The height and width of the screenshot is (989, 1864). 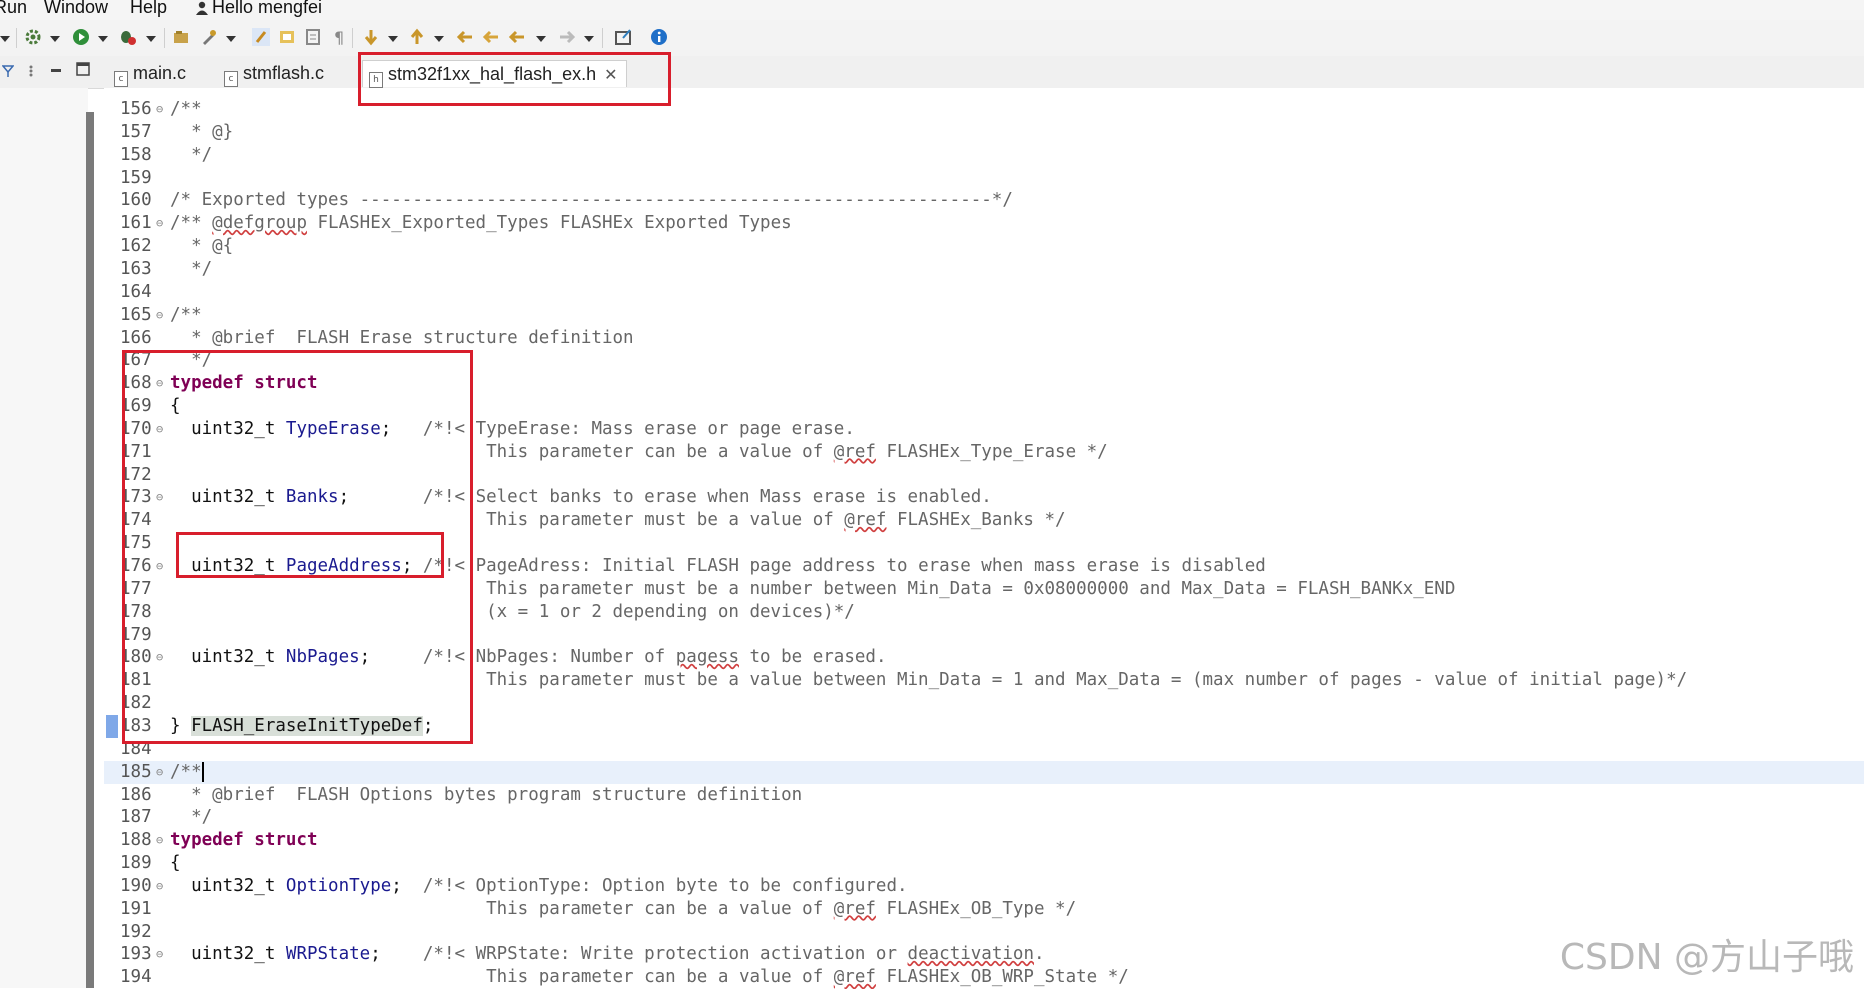 I want to click on c-file-icon: c, so click(x=231, y=79).